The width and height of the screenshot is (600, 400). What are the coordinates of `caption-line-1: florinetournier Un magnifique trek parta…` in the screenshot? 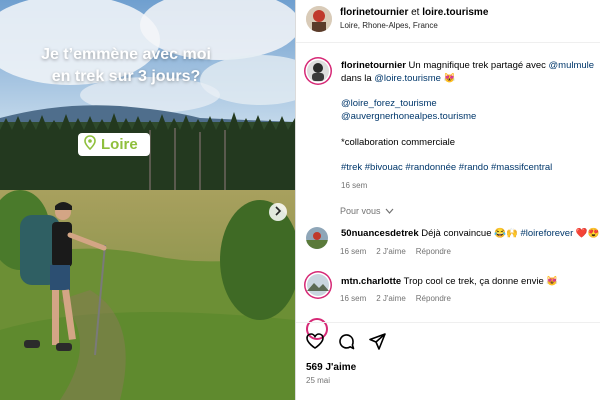 It's located at (467, 66).